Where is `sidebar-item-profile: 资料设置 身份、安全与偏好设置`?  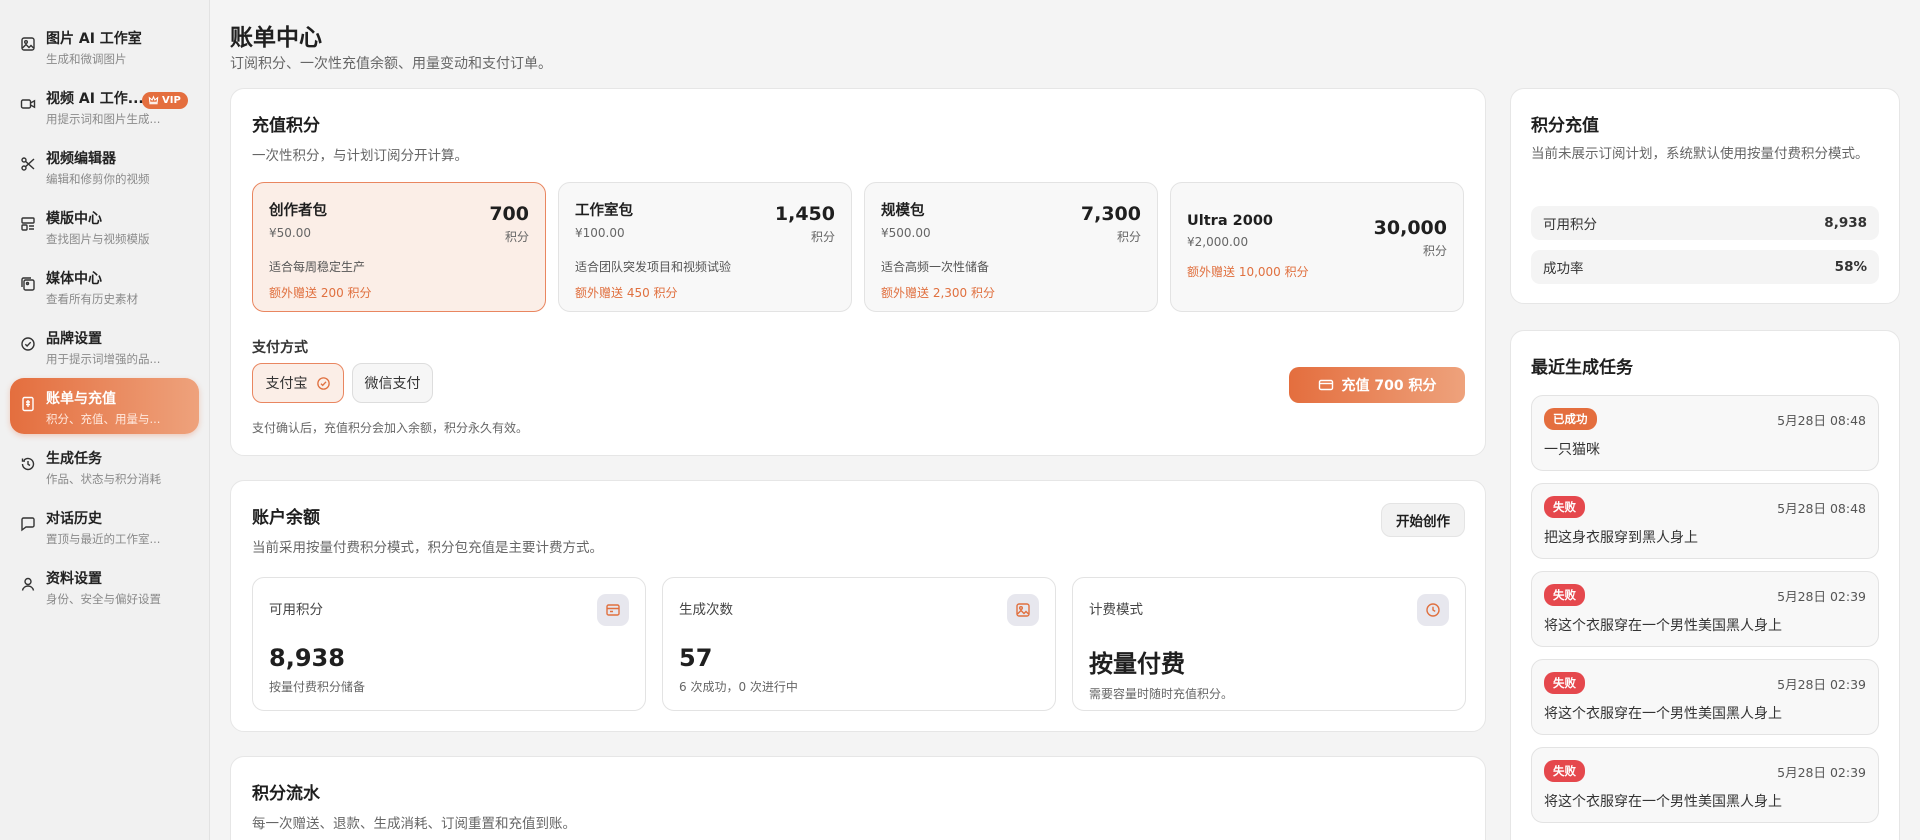
sidebar-item-profile: 资料设置 身份、安全与偏好设置 is located at coordinates (104, 586).